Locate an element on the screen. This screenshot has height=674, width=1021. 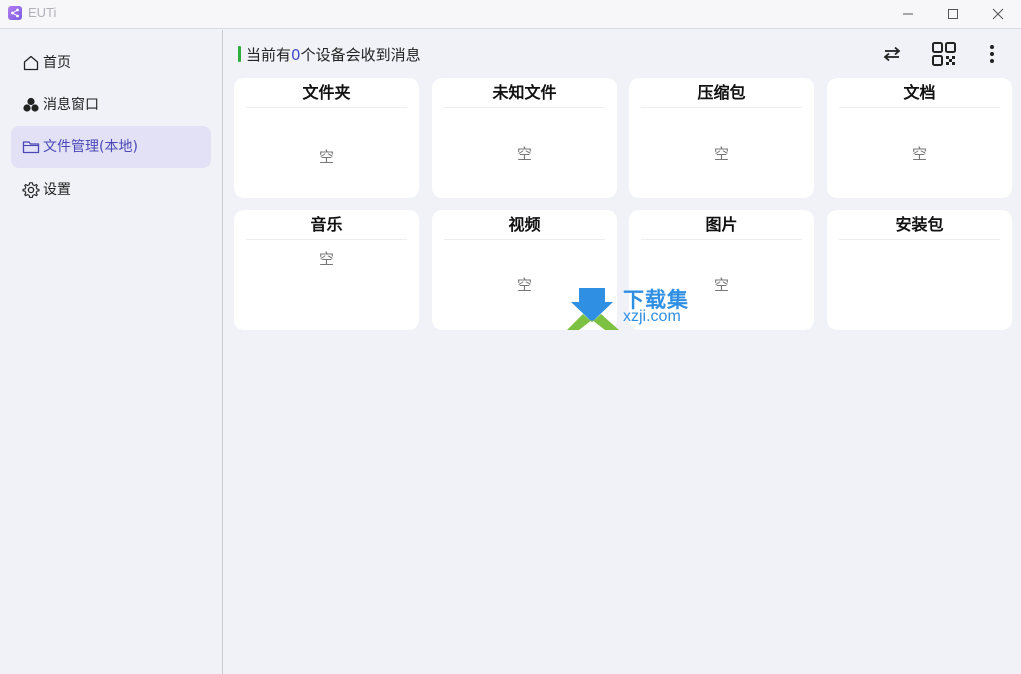
device-count: 0 is located at coordinates (296, 55).